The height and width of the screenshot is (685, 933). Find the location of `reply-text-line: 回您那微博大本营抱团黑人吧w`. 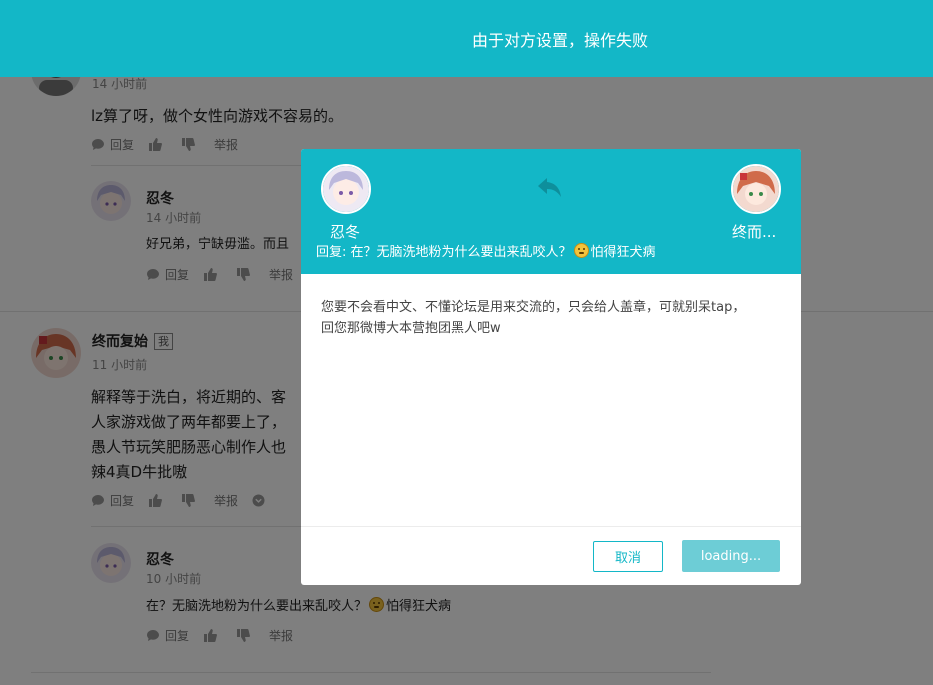

reply-text-line: 回您那微博大本营抱团黑人吧w is located at coordinates (411, 328).